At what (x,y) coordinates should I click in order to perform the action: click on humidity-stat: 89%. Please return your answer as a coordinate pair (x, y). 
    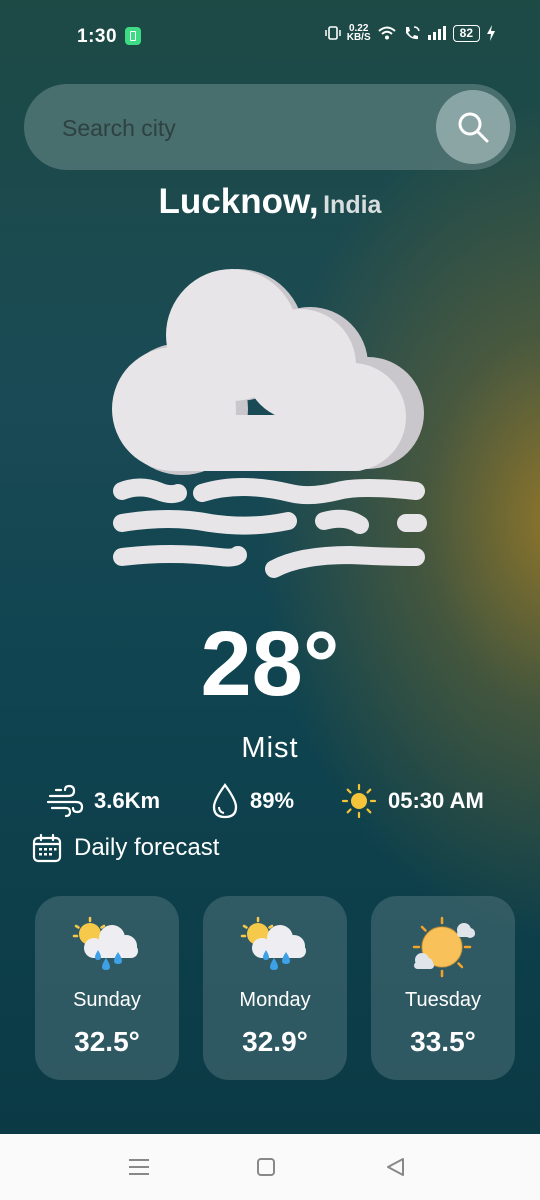
    Looking at the image, I should click on (252, 801).